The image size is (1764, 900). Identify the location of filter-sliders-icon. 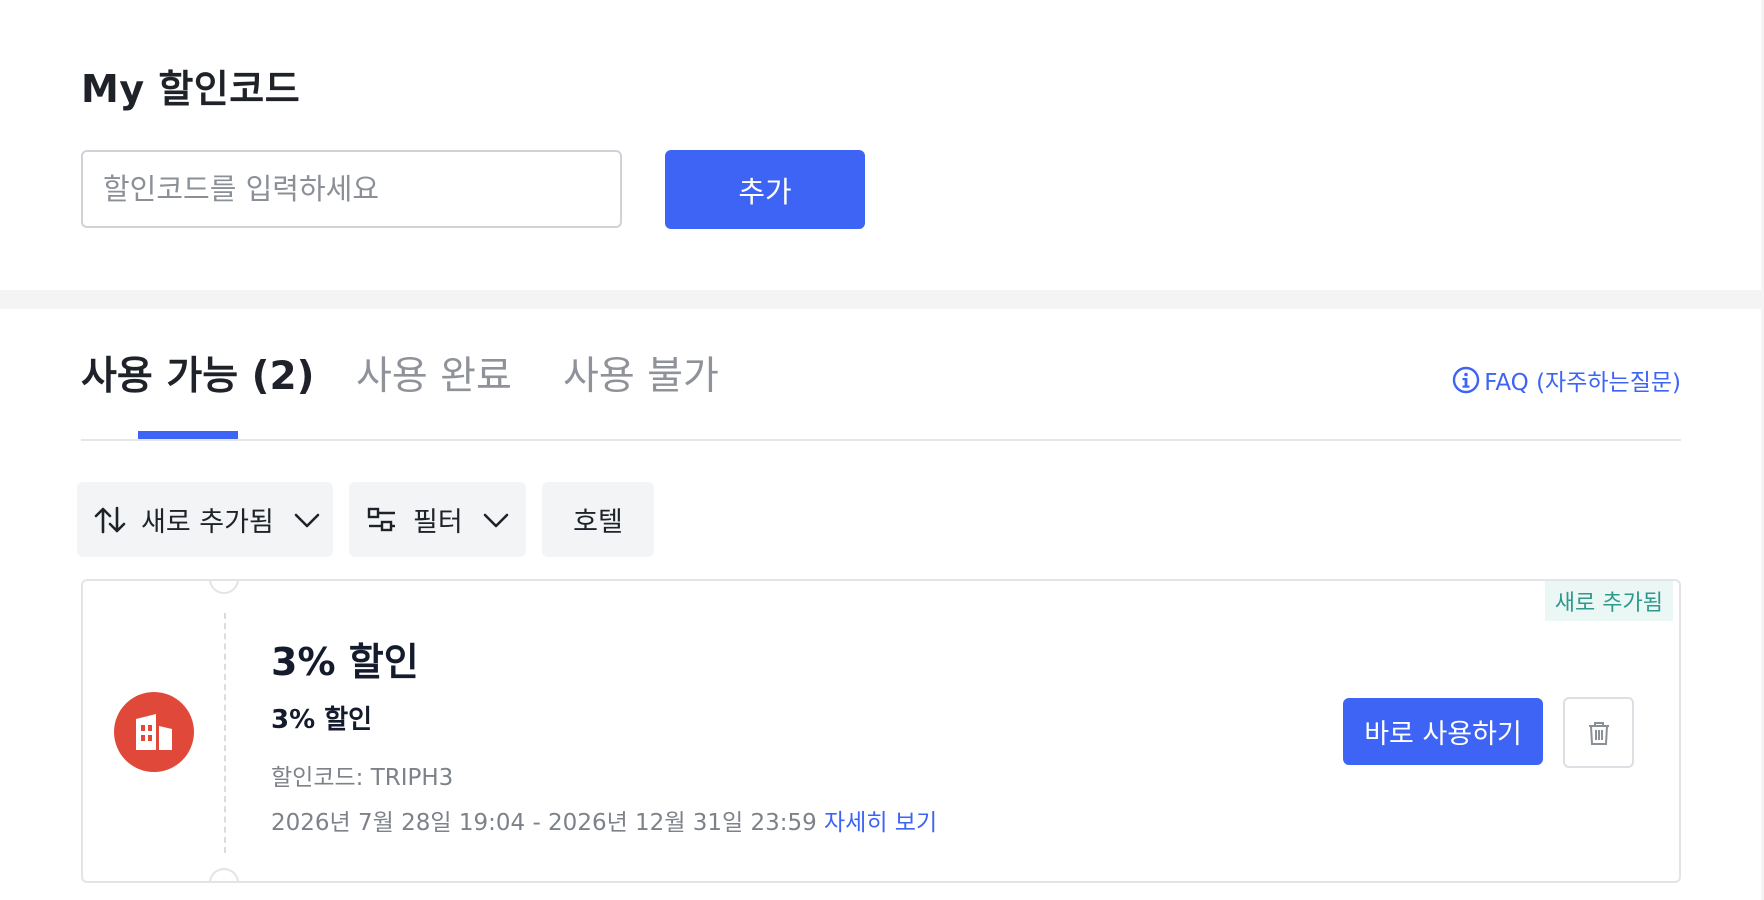
(381, 519).